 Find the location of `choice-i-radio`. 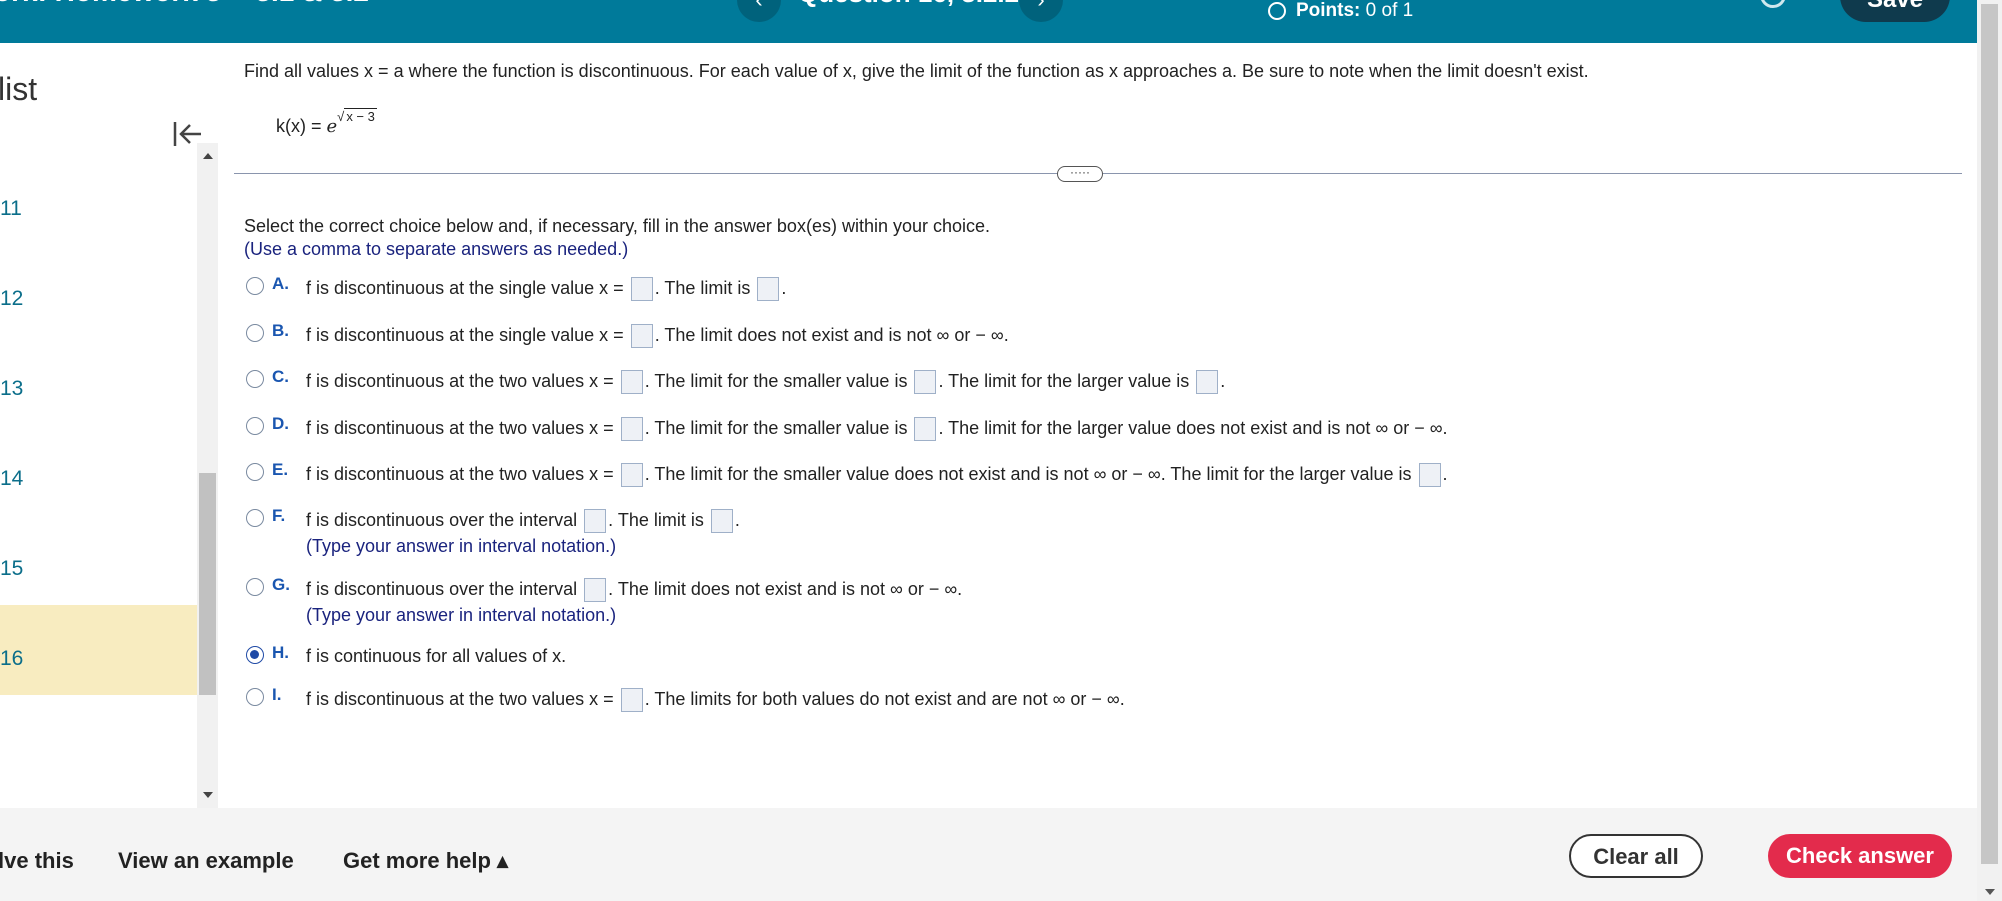

choice-i-radio is located at coordinates (255, 697).